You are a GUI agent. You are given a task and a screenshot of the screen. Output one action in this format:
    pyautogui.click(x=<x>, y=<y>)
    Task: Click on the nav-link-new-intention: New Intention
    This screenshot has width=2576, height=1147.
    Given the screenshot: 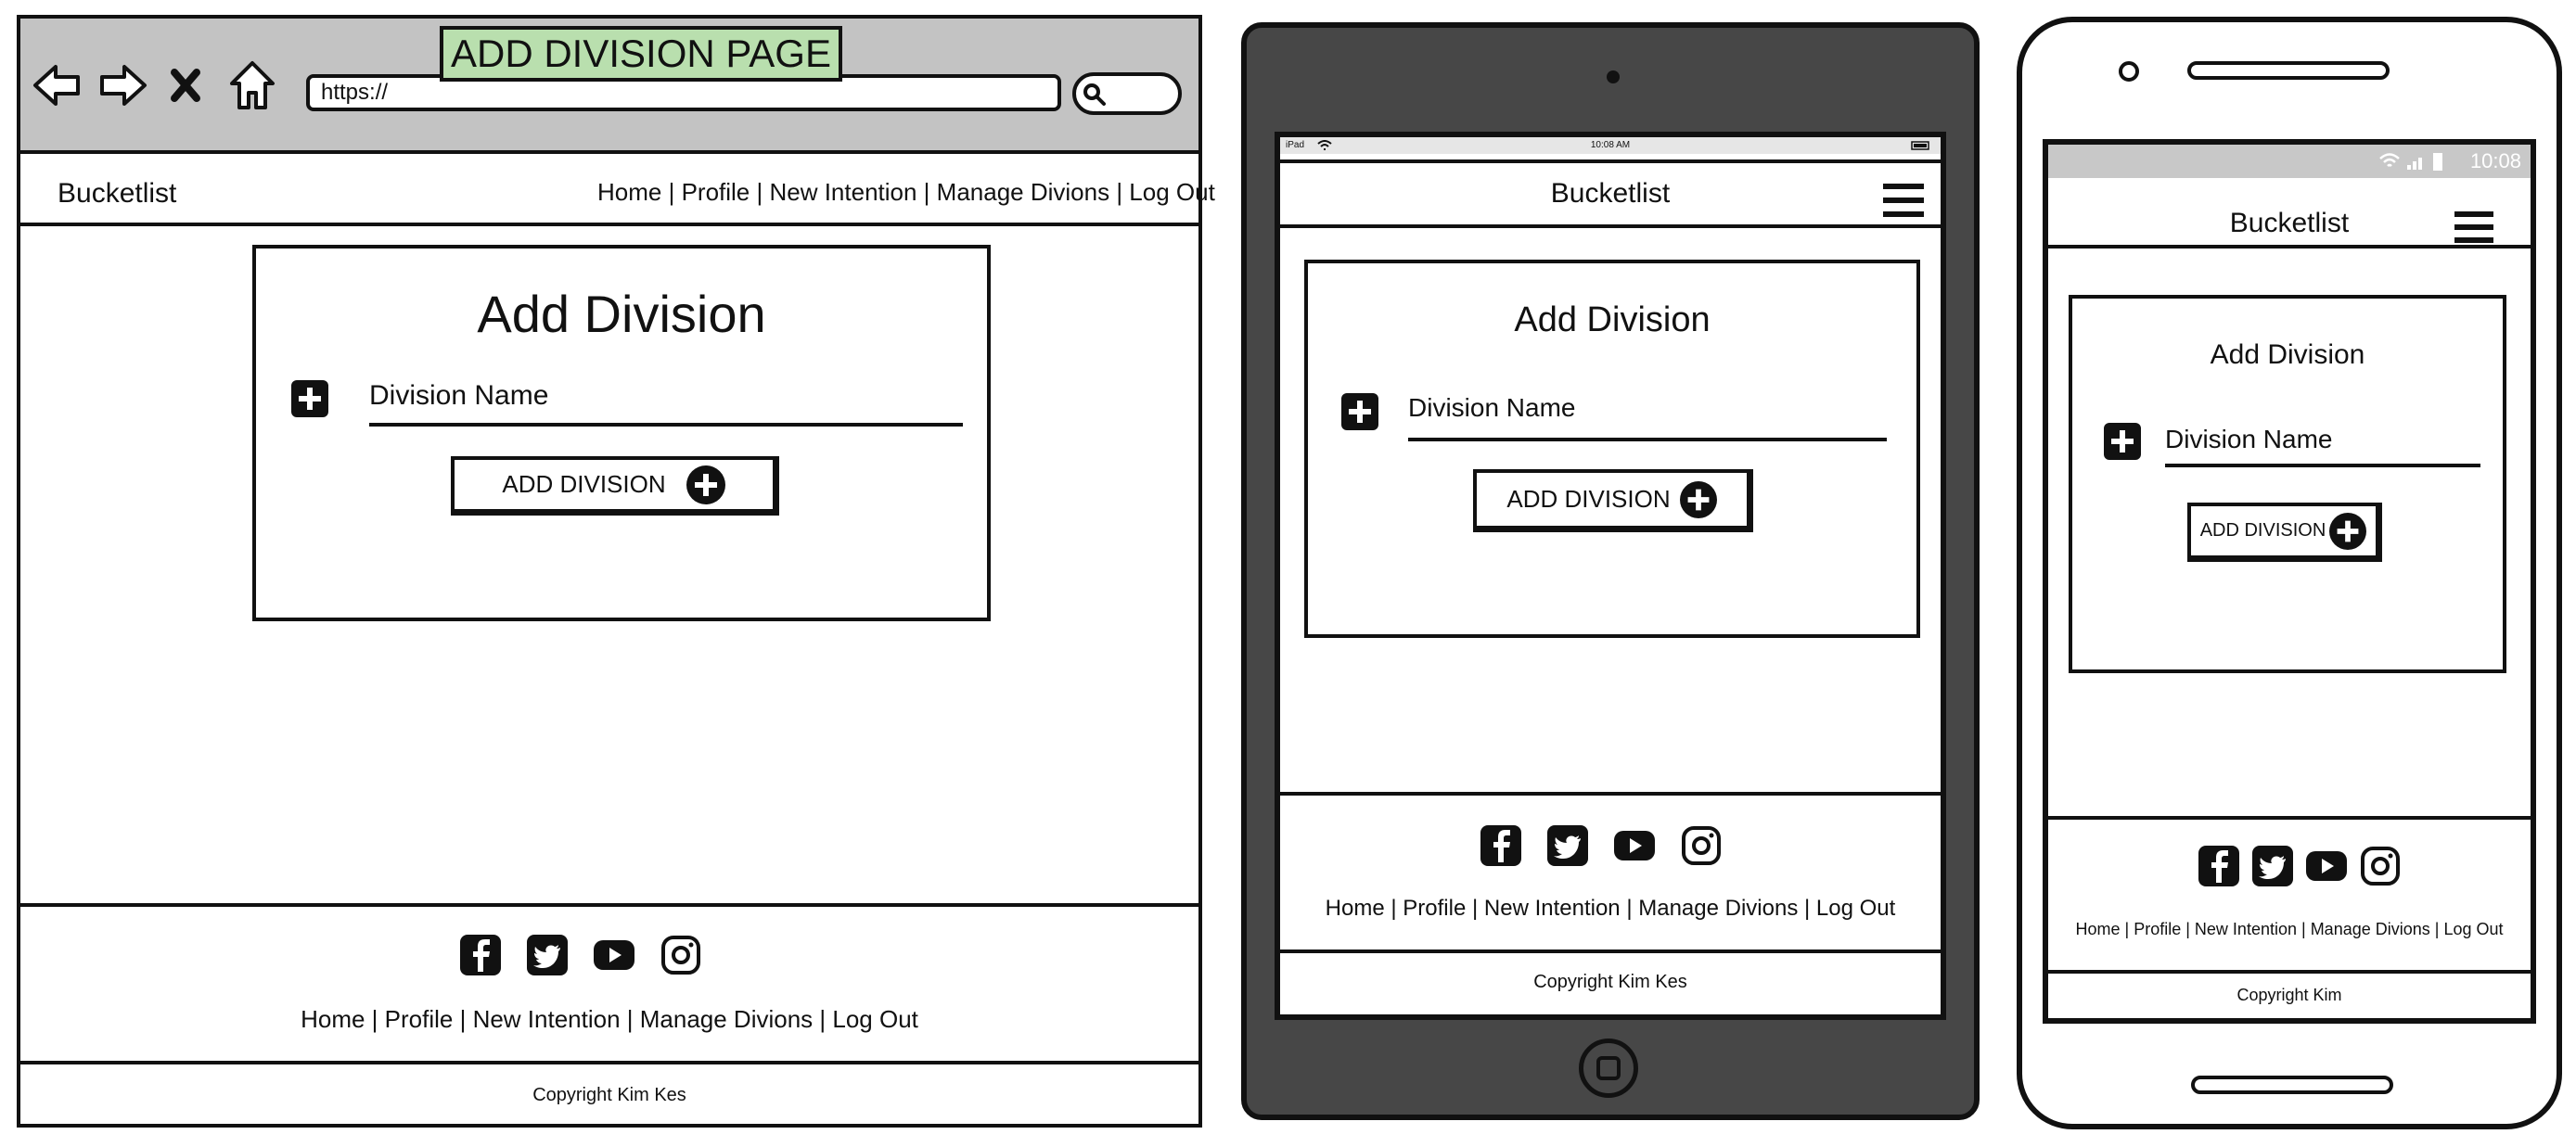 What is the action you would take?
    pyautogui.click(x=842, y=192)
    